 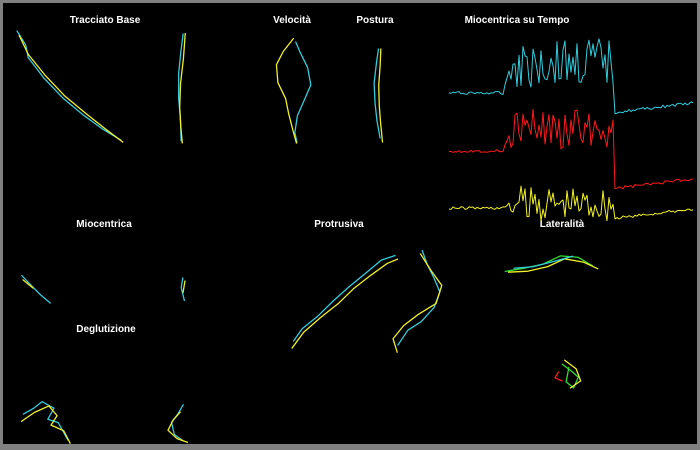 I want to click on lateralita-trace-green, so click(x=548, y=264).